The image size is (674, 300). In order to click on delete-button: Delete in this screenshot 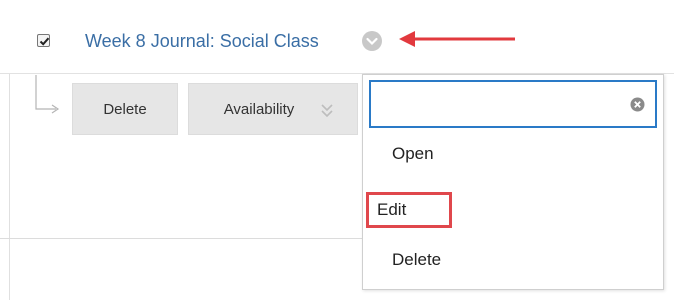, I will do `click(125, 109)`.